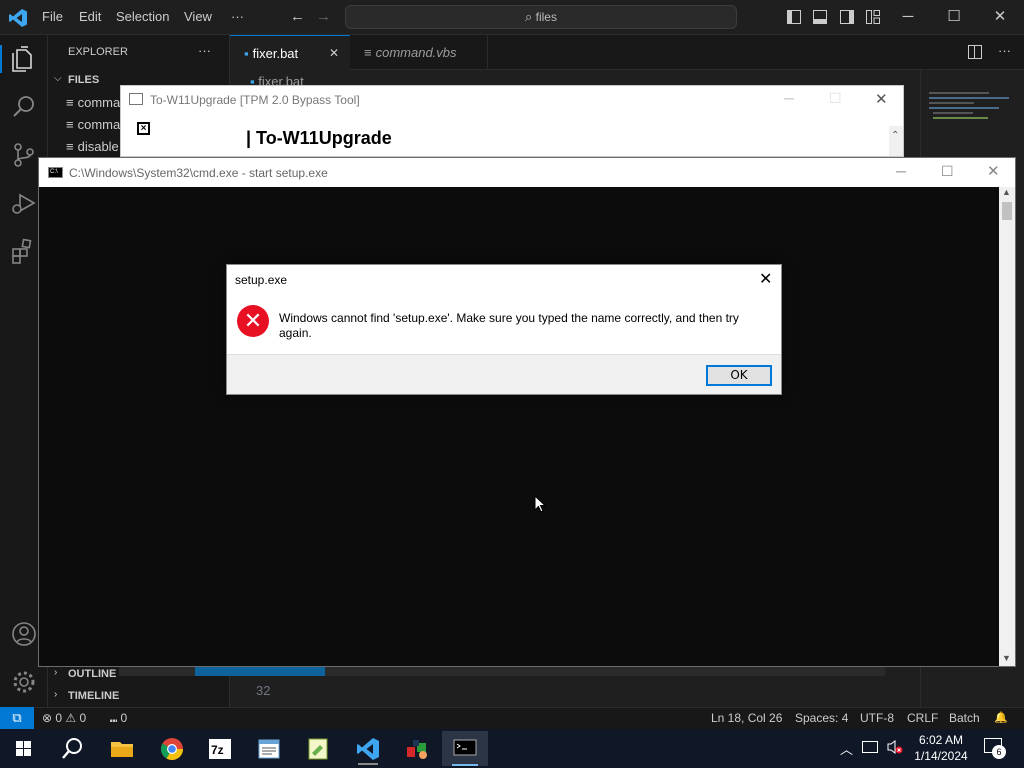  I want to click on dialog-footer: OK, so click(504, 374).